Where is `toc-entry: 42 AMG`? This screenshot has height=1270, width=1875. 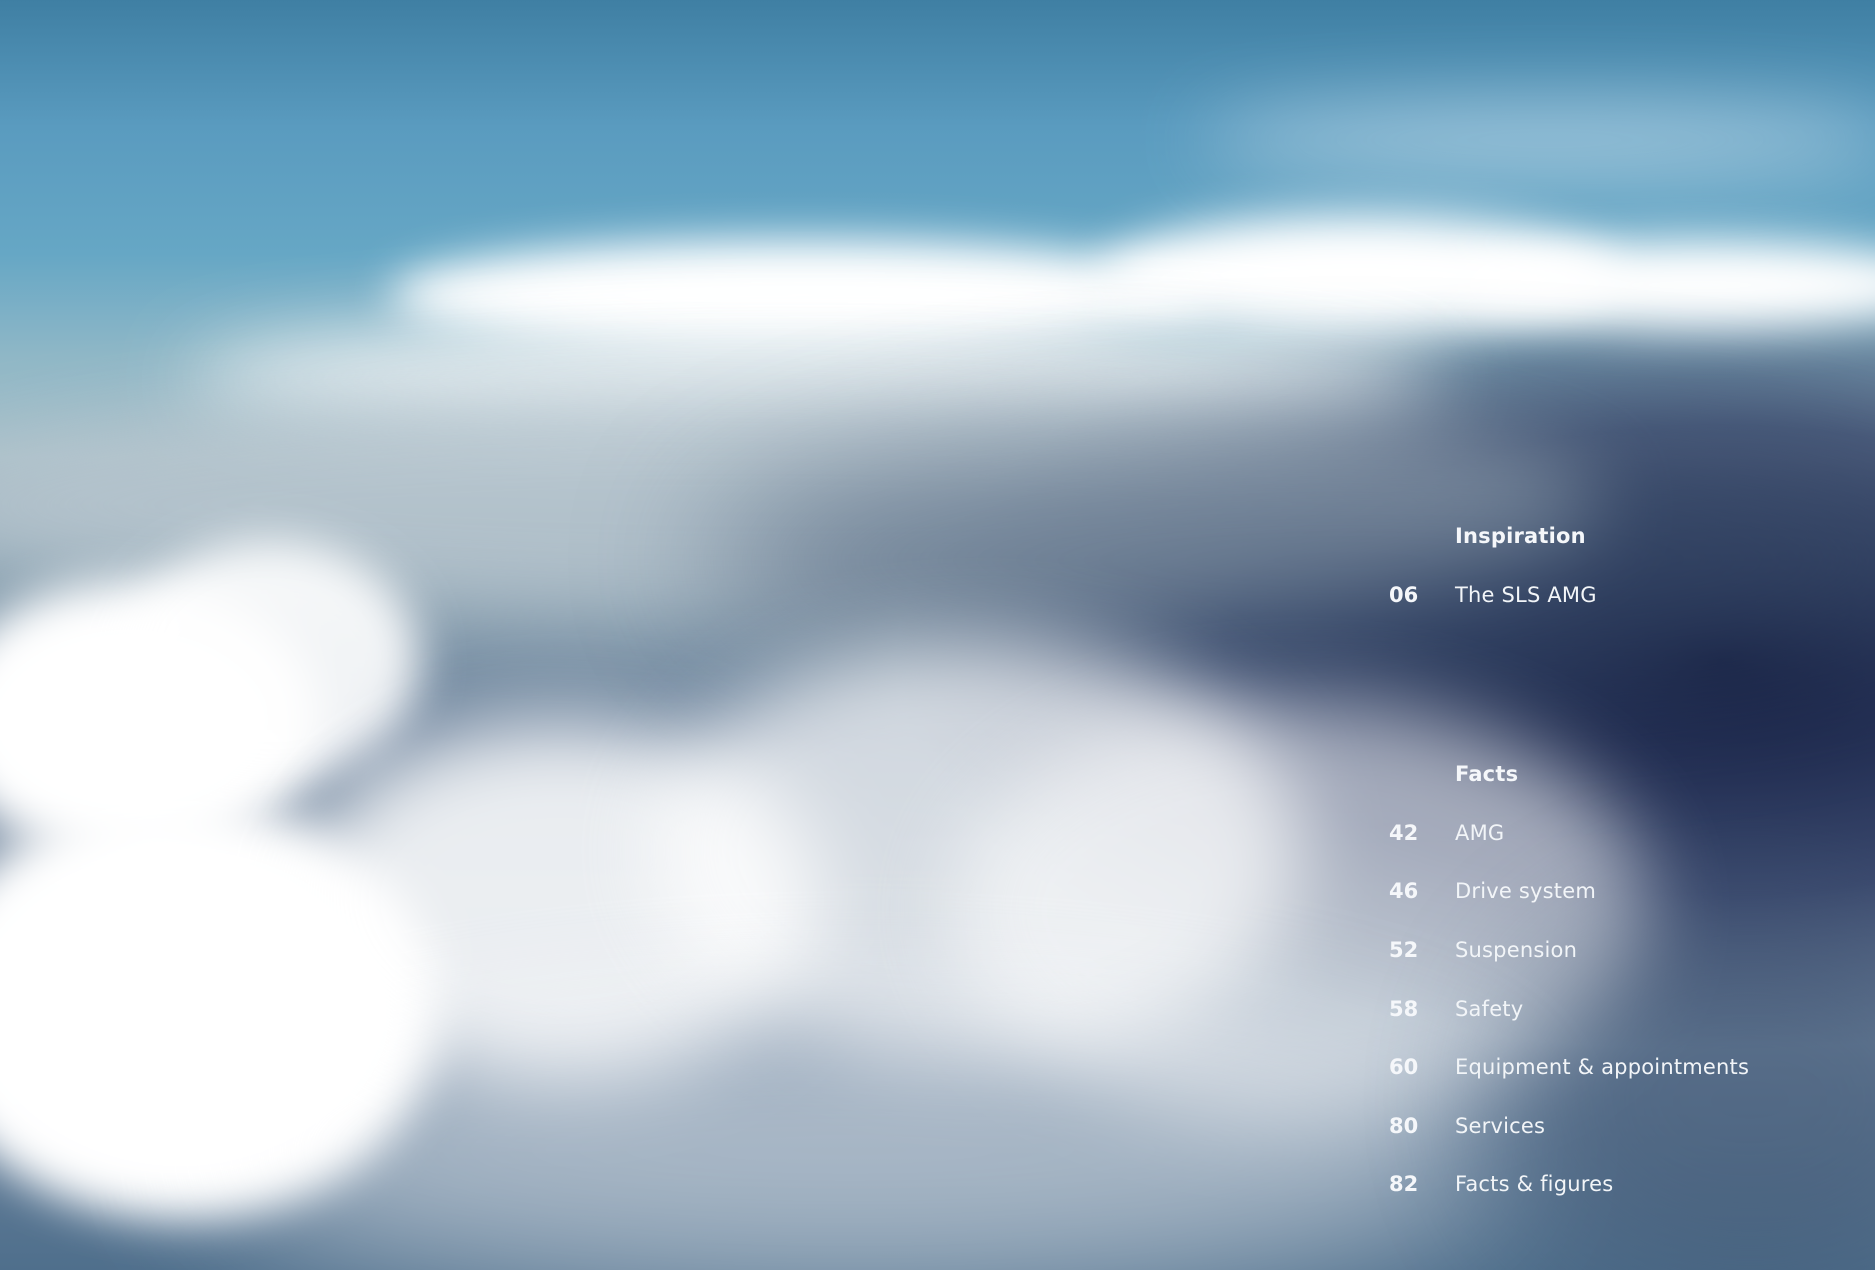 toc-entry: 42 AMG is located at coordinates (1615, 836).